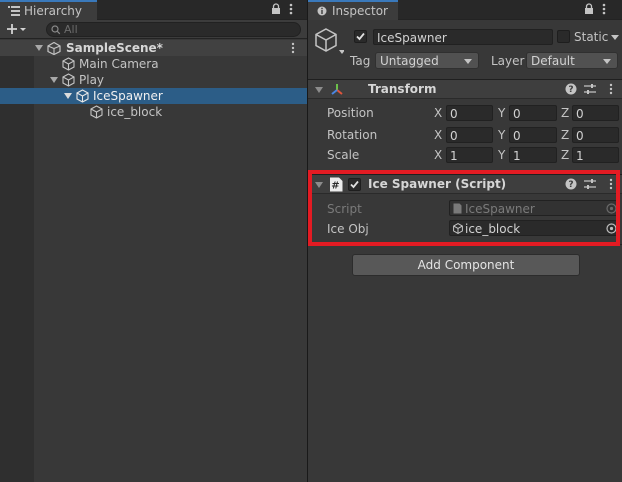  What do you see at coordinates (454, 114) in the screenshot?
I see `position-x-value: 0` at bounding box center [454, 114].